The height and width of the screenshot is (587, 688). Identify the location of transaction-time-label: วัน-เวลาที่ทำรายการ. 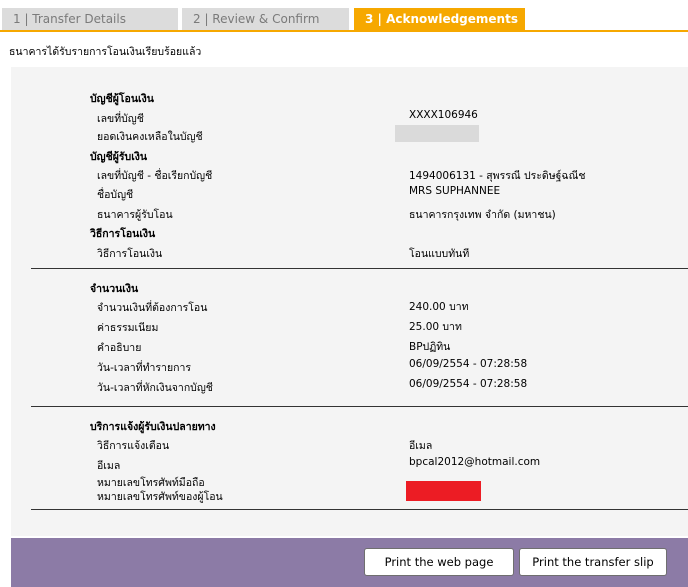
(144, 368).